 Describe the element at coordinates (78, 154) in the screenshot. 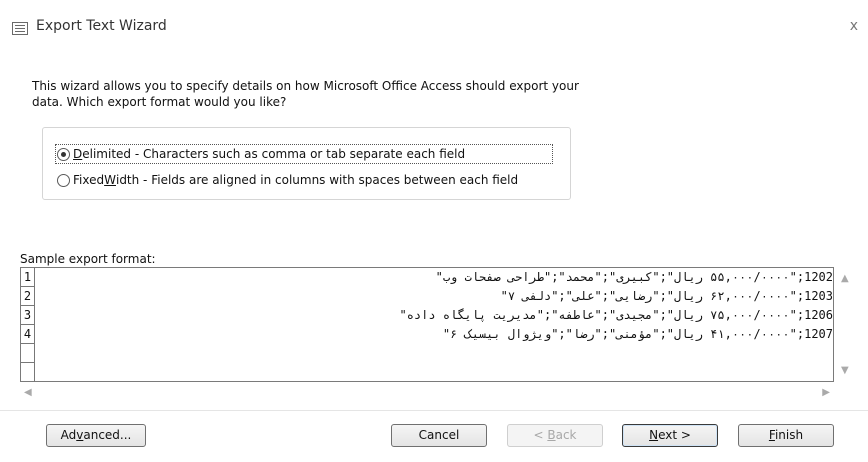

I see `delimited-accel: D` at that location.